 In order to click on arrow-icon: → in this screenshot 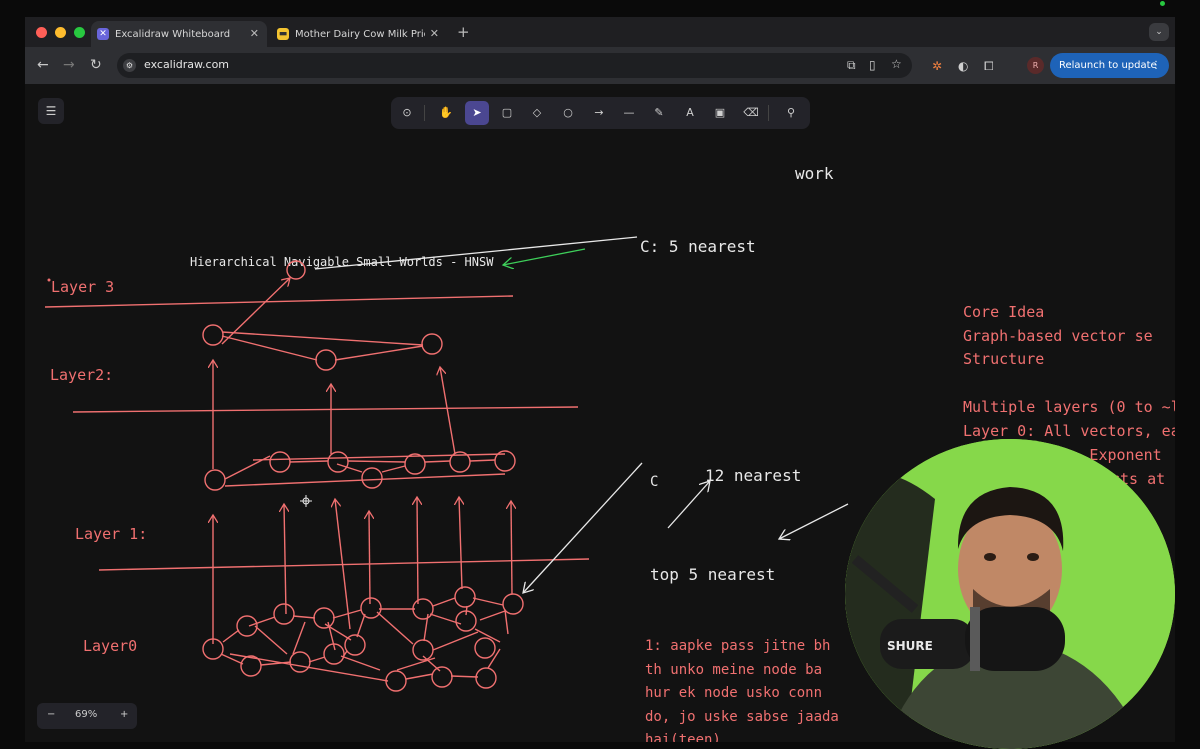, I will do `click(599, 113)`.